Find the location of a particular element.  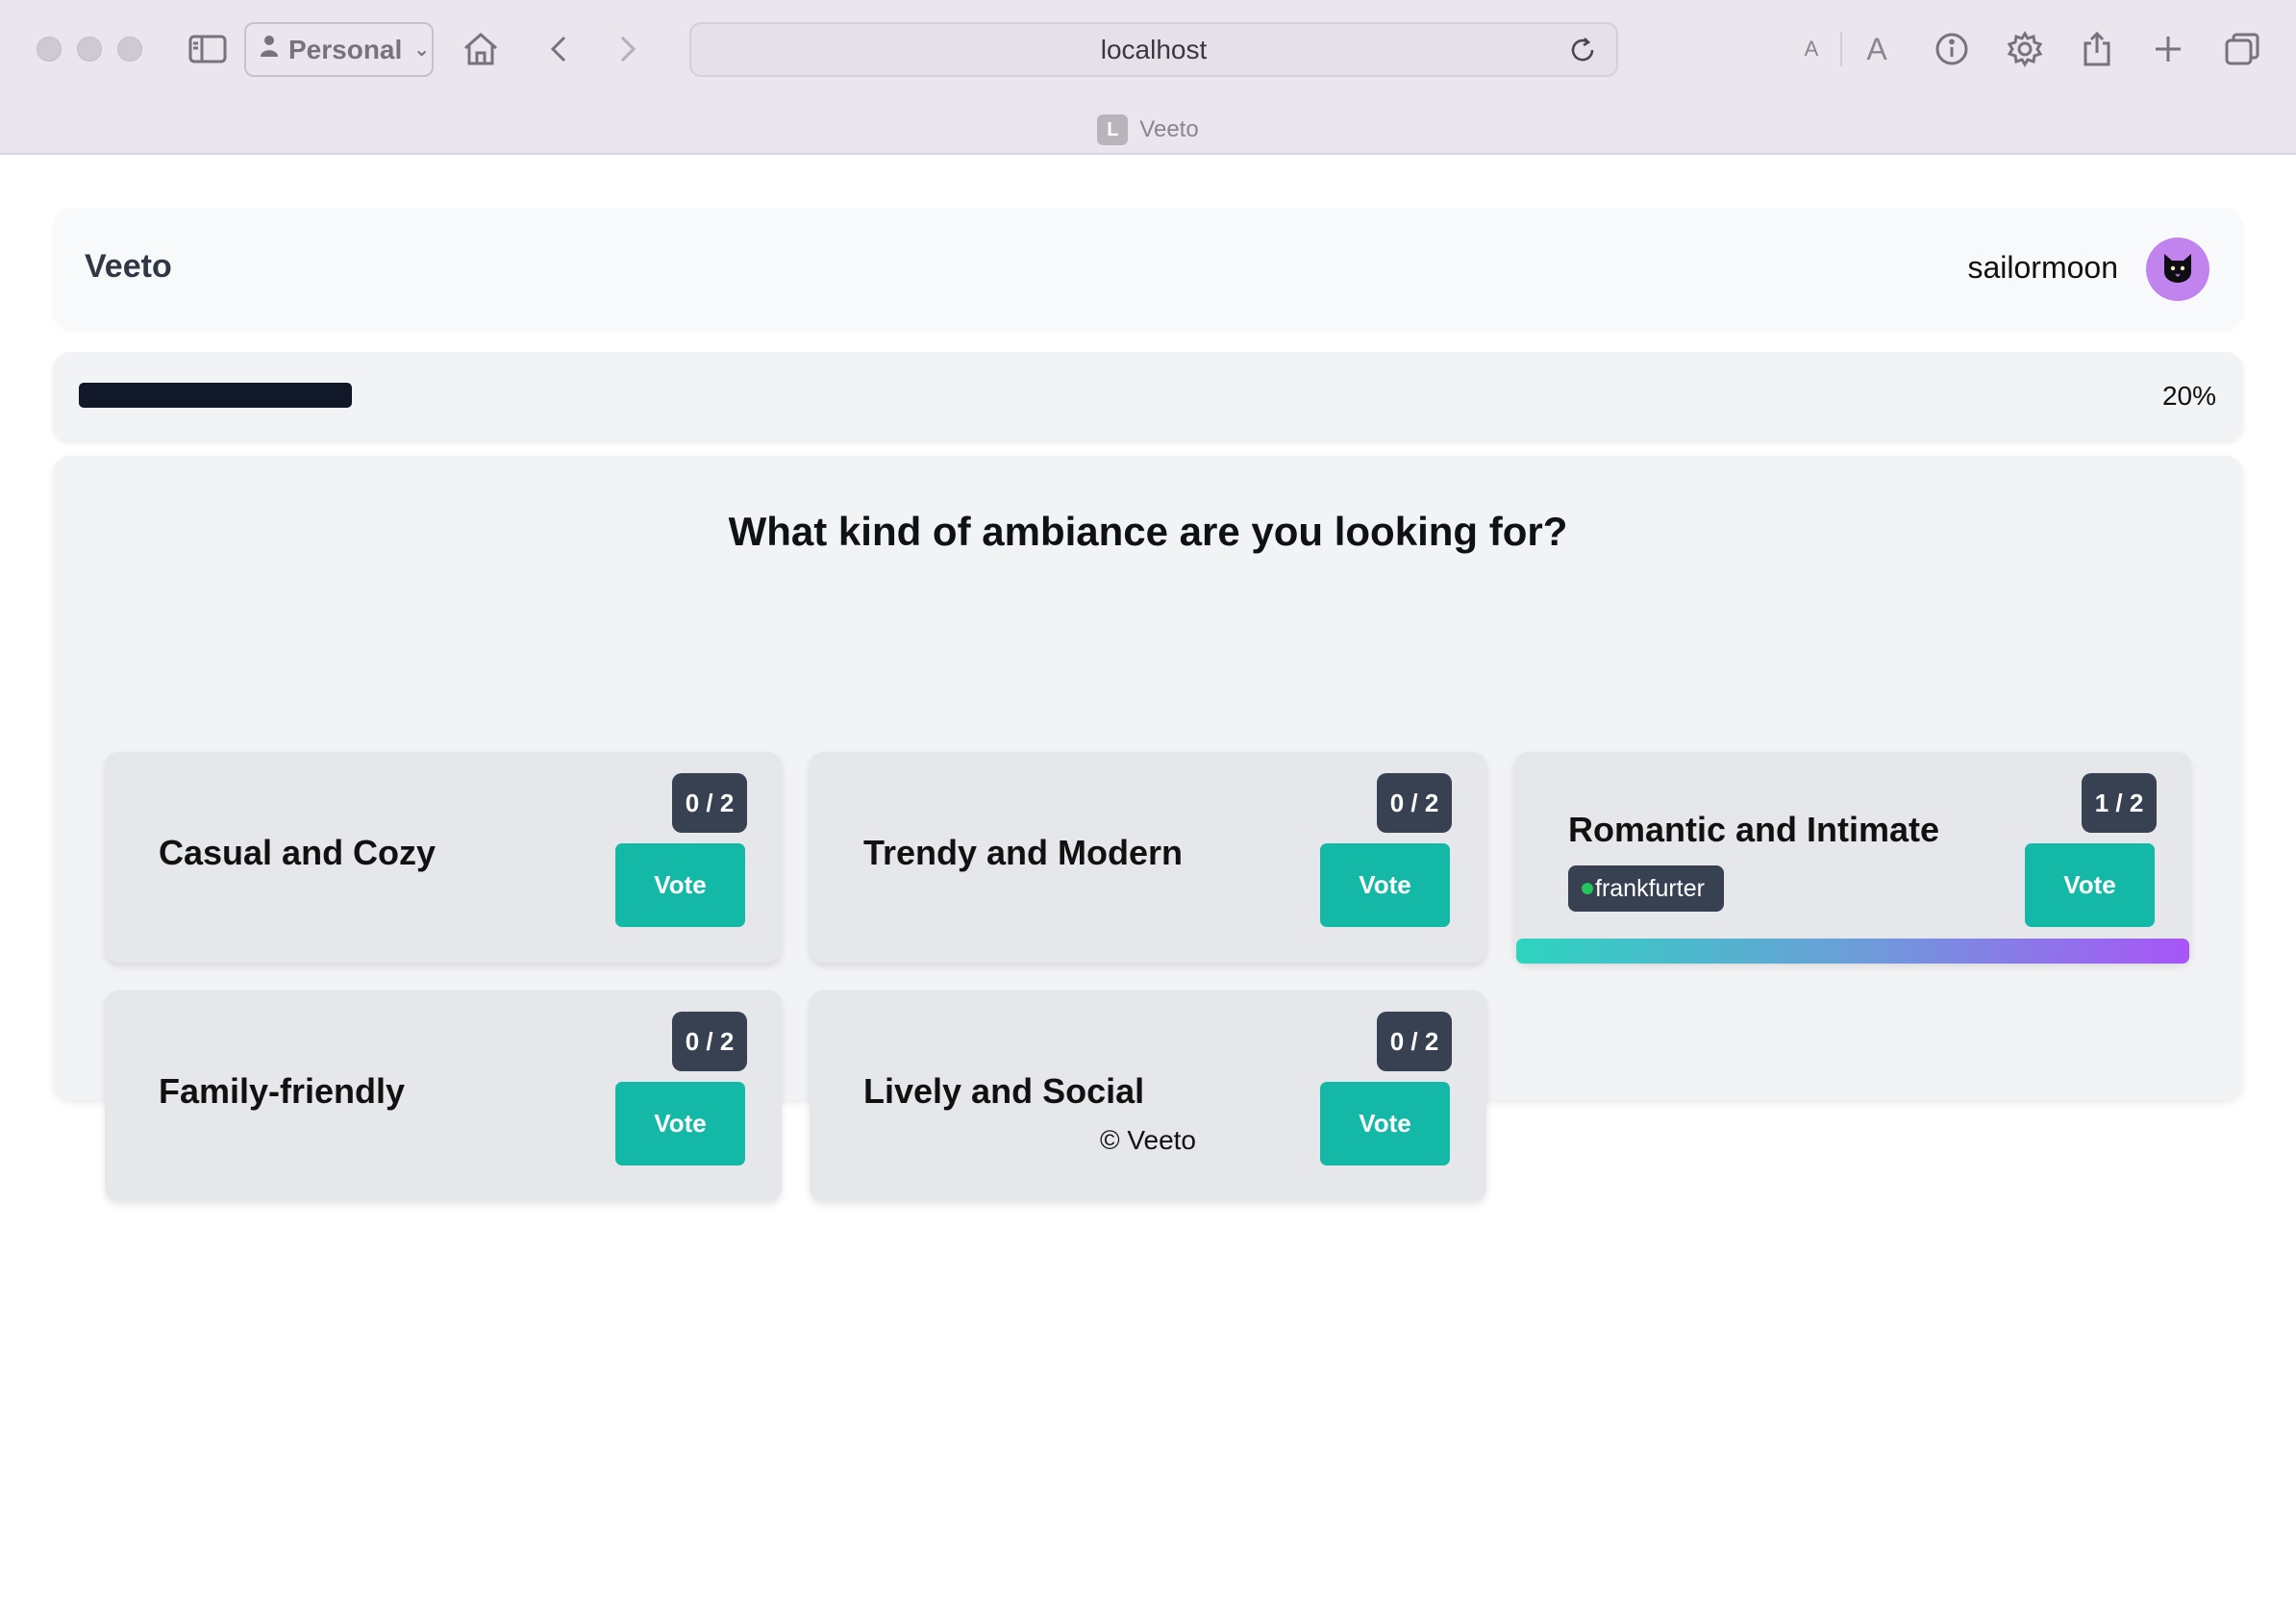

tab-overview-icon is located at coordinates (2242, 49).